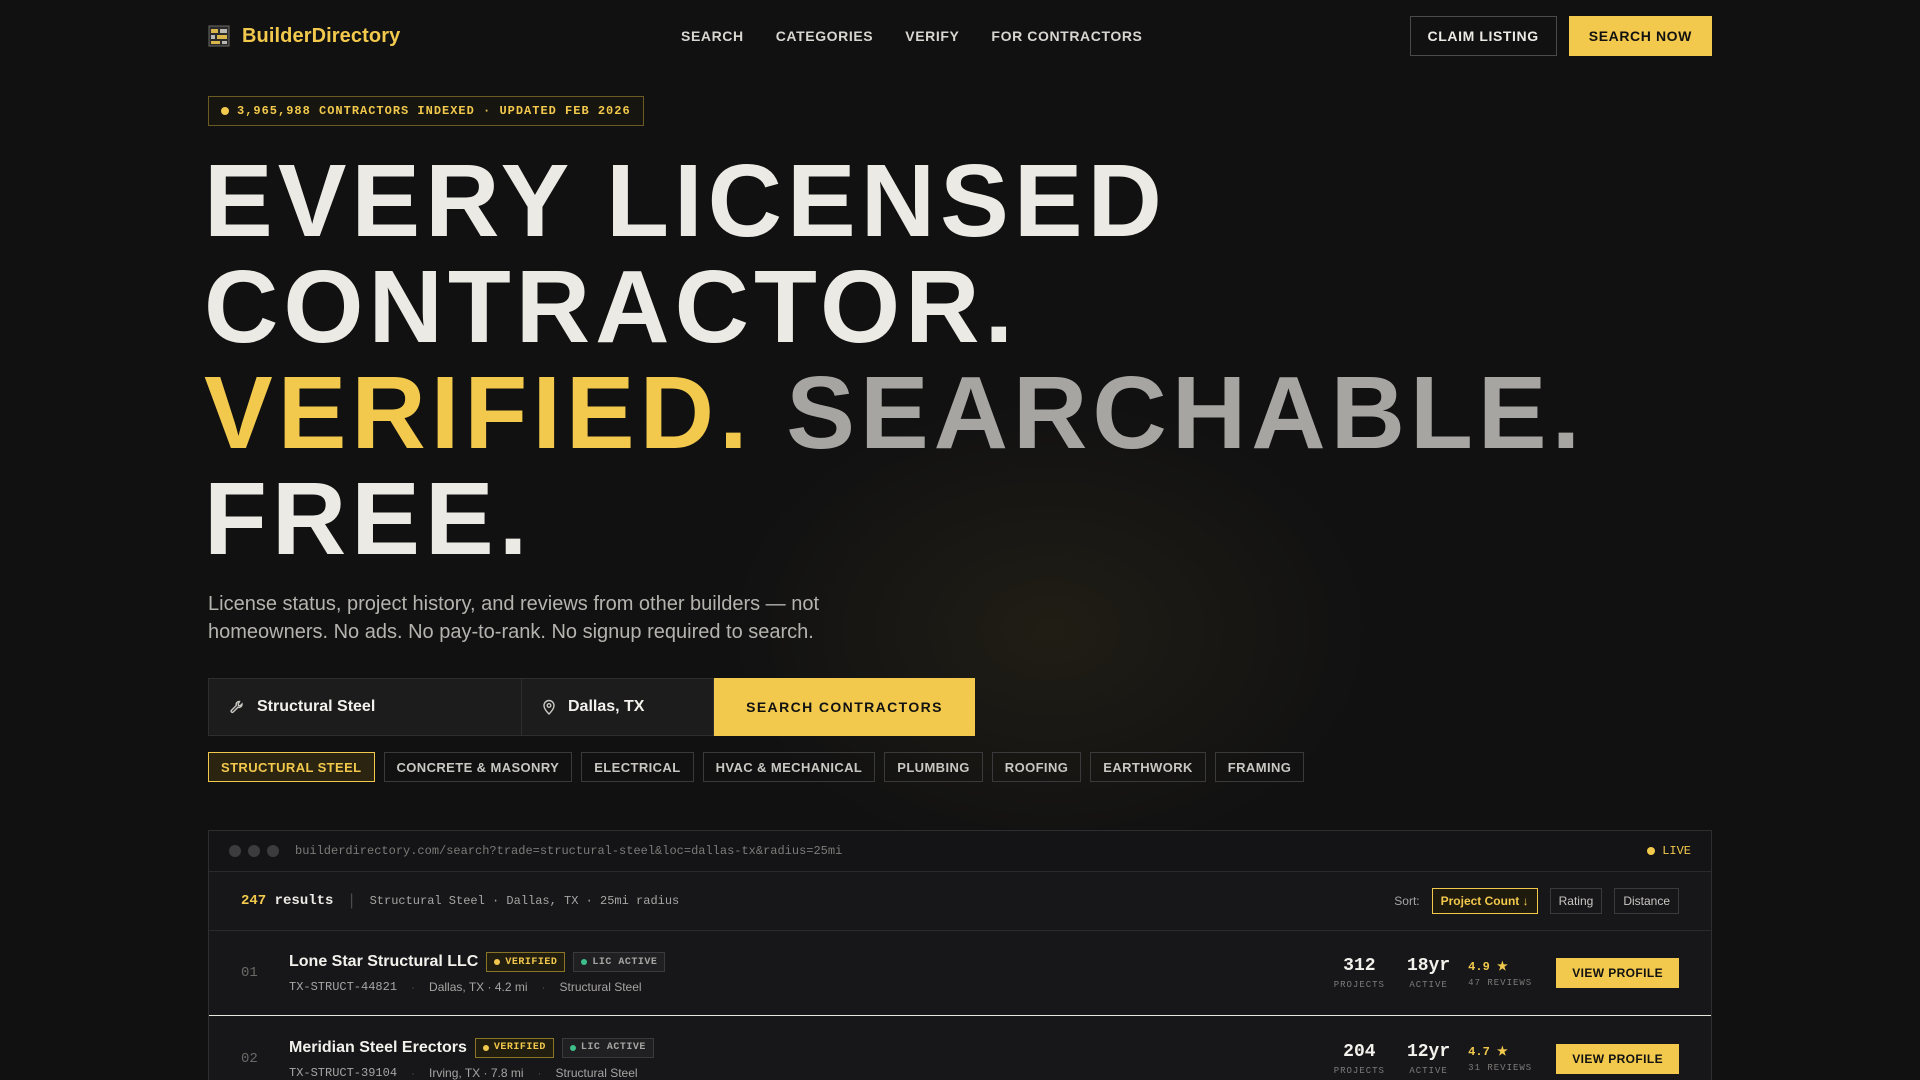 Image resolution: width=1920 pixels, height=1080 pixels. I want to click on brand: BuilderDirectory, so click(304, 36).